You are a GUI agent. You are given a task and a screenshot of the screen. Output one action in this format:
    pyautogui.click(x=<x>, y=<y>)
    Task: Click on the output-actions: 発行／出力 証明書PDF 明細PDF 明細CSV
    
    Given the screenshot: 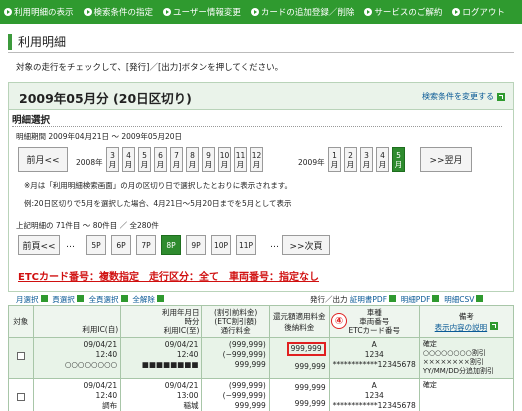 What is the action you would take?
    pyautogui.click(x=397, y=299)
    